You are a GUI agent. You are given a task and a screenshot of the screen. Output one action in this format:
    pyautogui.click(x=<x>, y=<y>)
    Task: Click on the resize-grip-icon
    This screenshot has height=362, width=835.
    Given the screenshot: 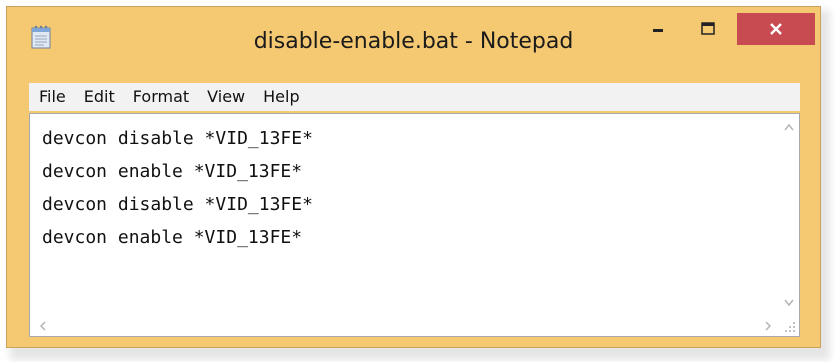 What is the action you would take?
    pyautogui.click(x=790, y=327)
    